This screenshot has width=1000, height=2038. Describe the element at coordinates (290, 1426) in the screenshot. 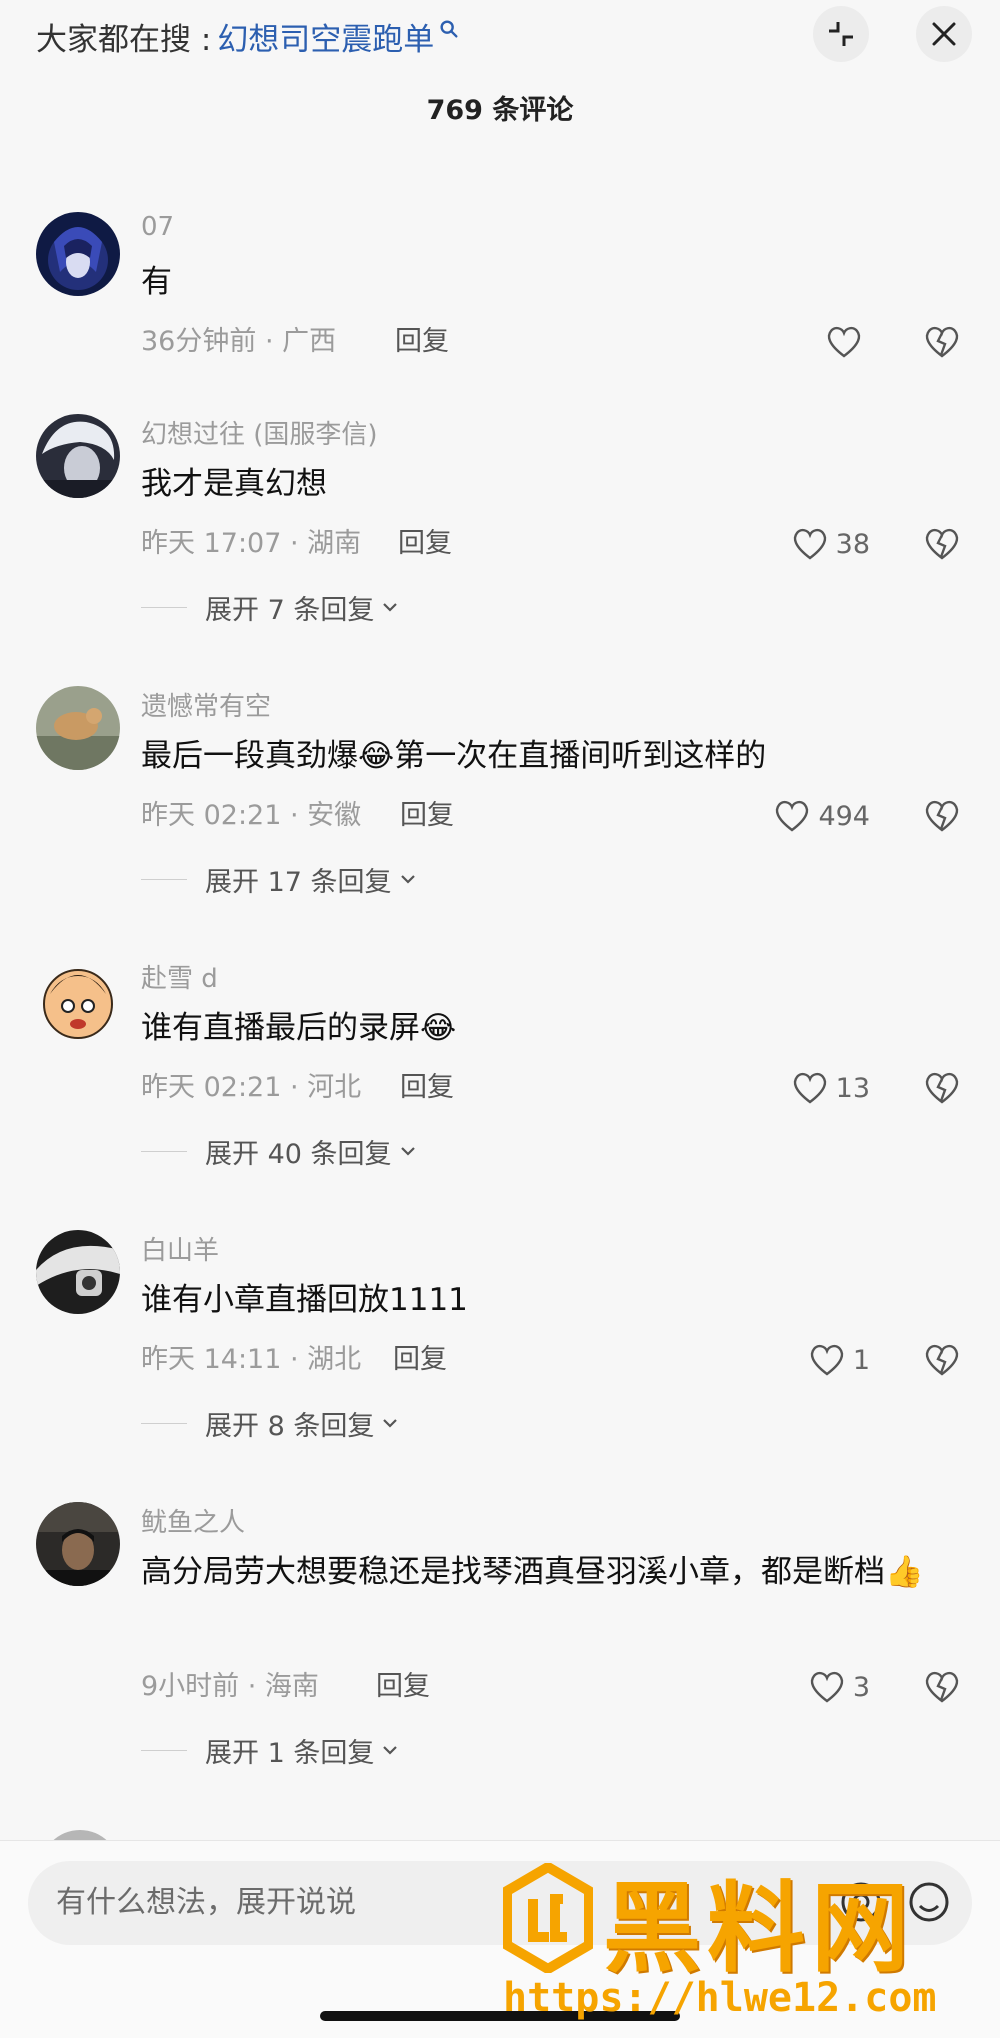

I see `expand-replies-label: 展开 8 条回复` at that location.